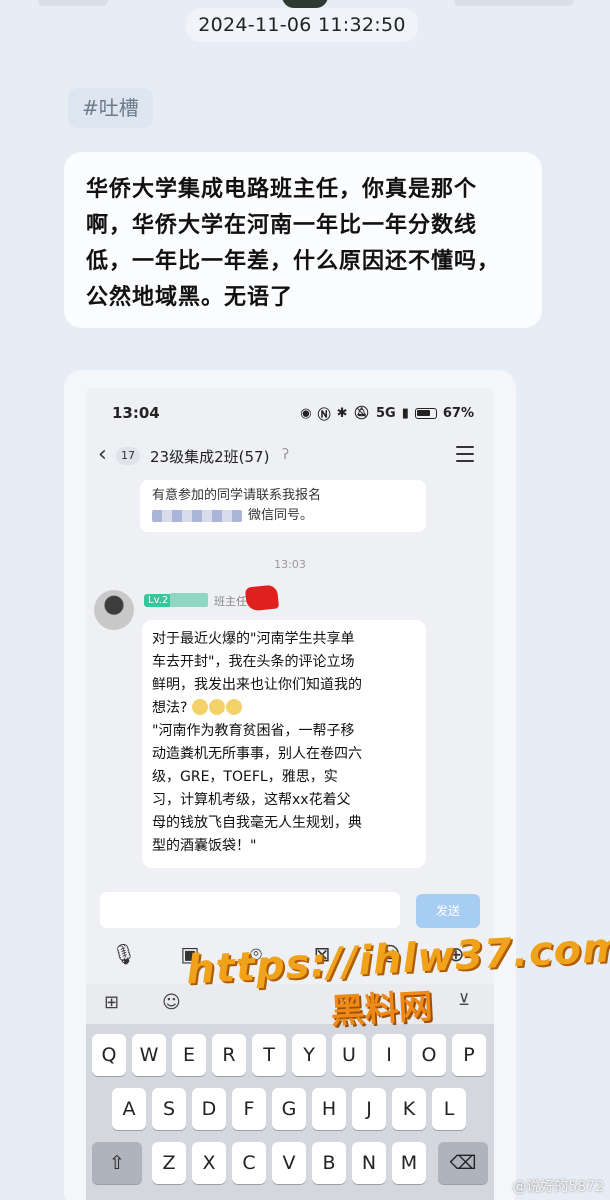 The image size is (610, 1200). I want to click on sender-name-redacted, so click(189, 600).